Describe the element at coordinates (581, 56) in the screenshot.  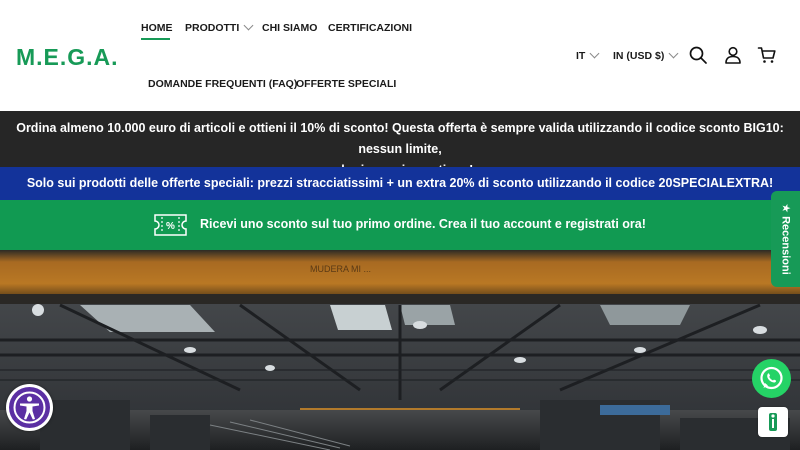
I see `language-value: IT` at that location.